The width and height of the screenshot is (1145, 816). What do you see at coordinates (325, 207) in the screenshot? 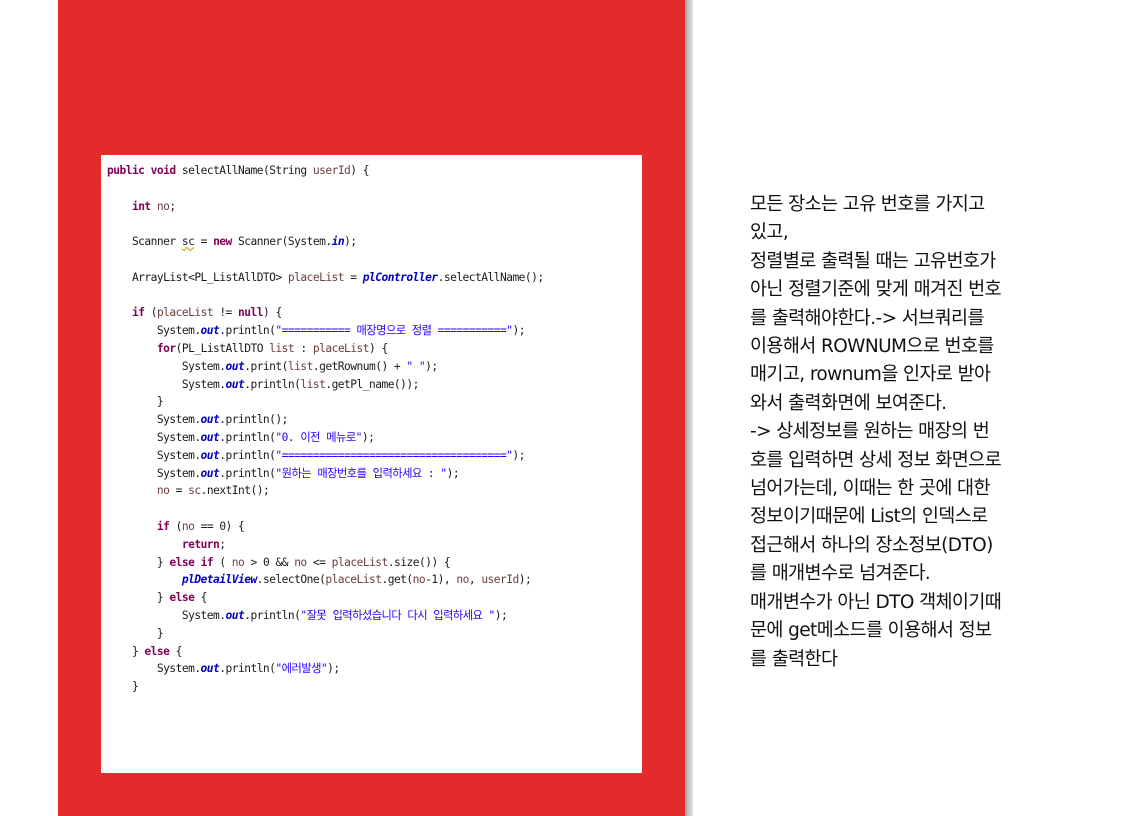
I see `code-line: int no;` at bounding box center [325, 207].